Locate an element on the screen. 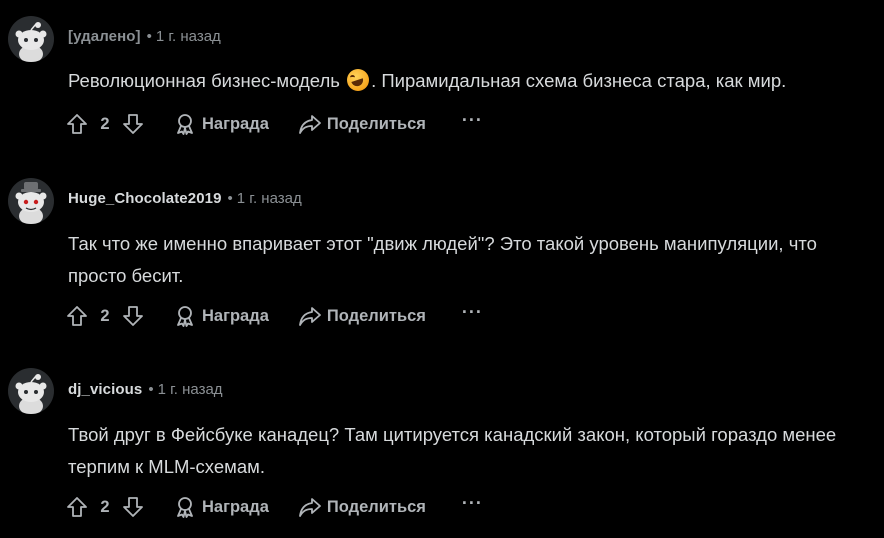 The height and width of the screenshot is (538, 884). comment-meta: [удалено] • 1 г. назад is located at coordinates (144, 37).